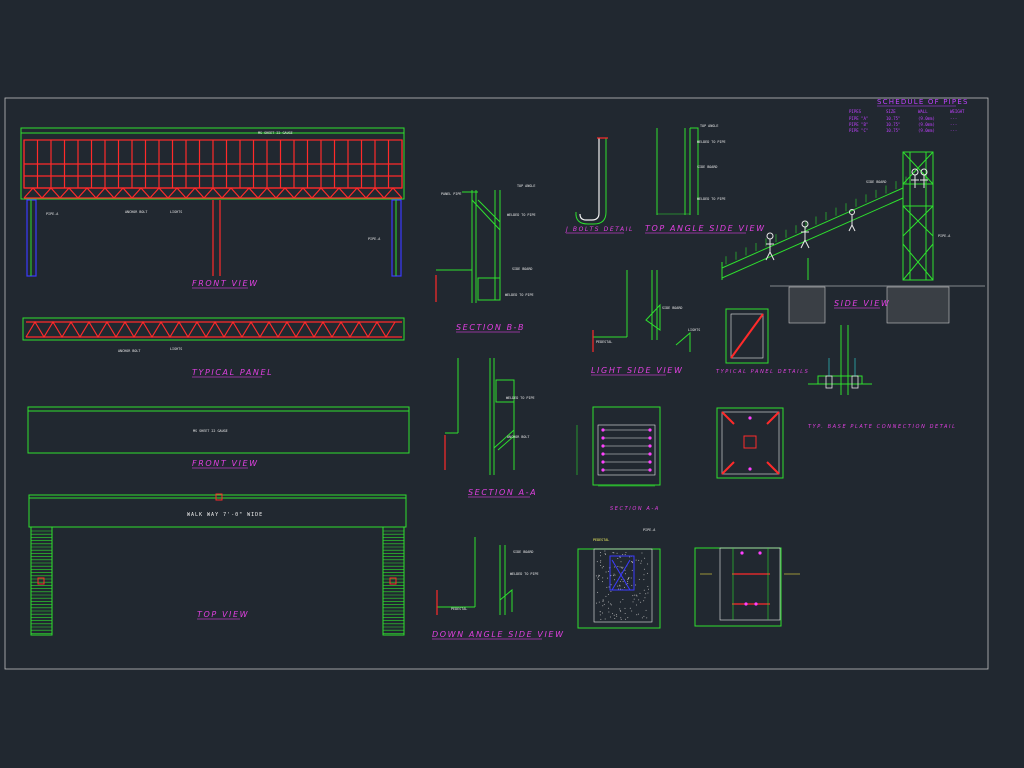  I want to click on note-pipe-a-right: PIPE-A, so click(374, 239).